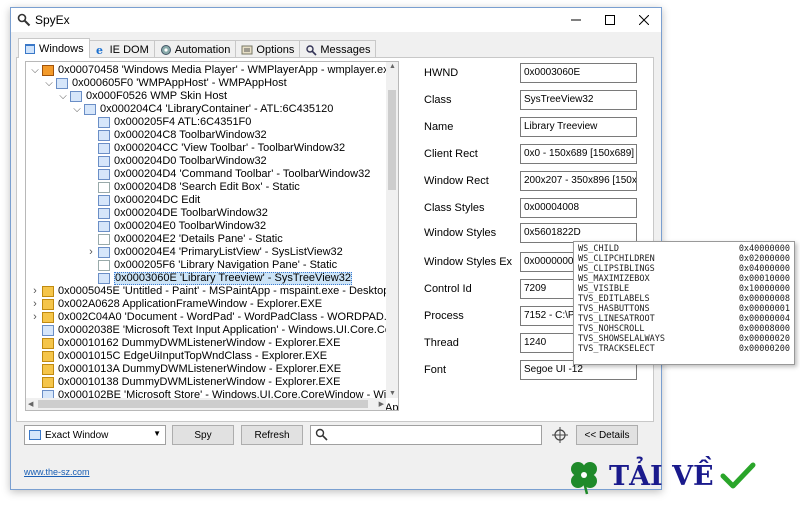  I want to click on refresh-button: Refresh, so click(272, 435).